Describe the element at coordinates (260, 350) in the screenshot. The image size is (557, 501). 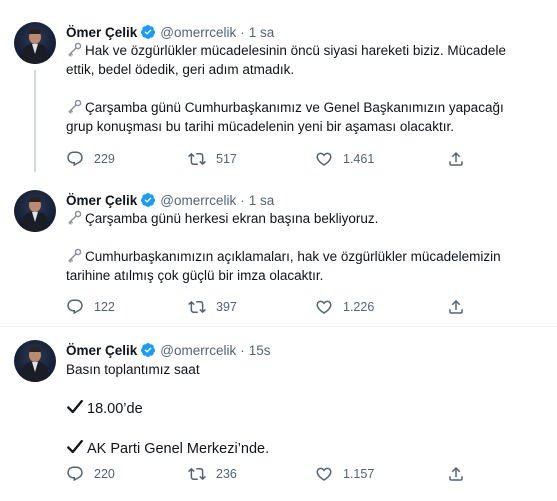
I see `timestamp: 15s` at that location.